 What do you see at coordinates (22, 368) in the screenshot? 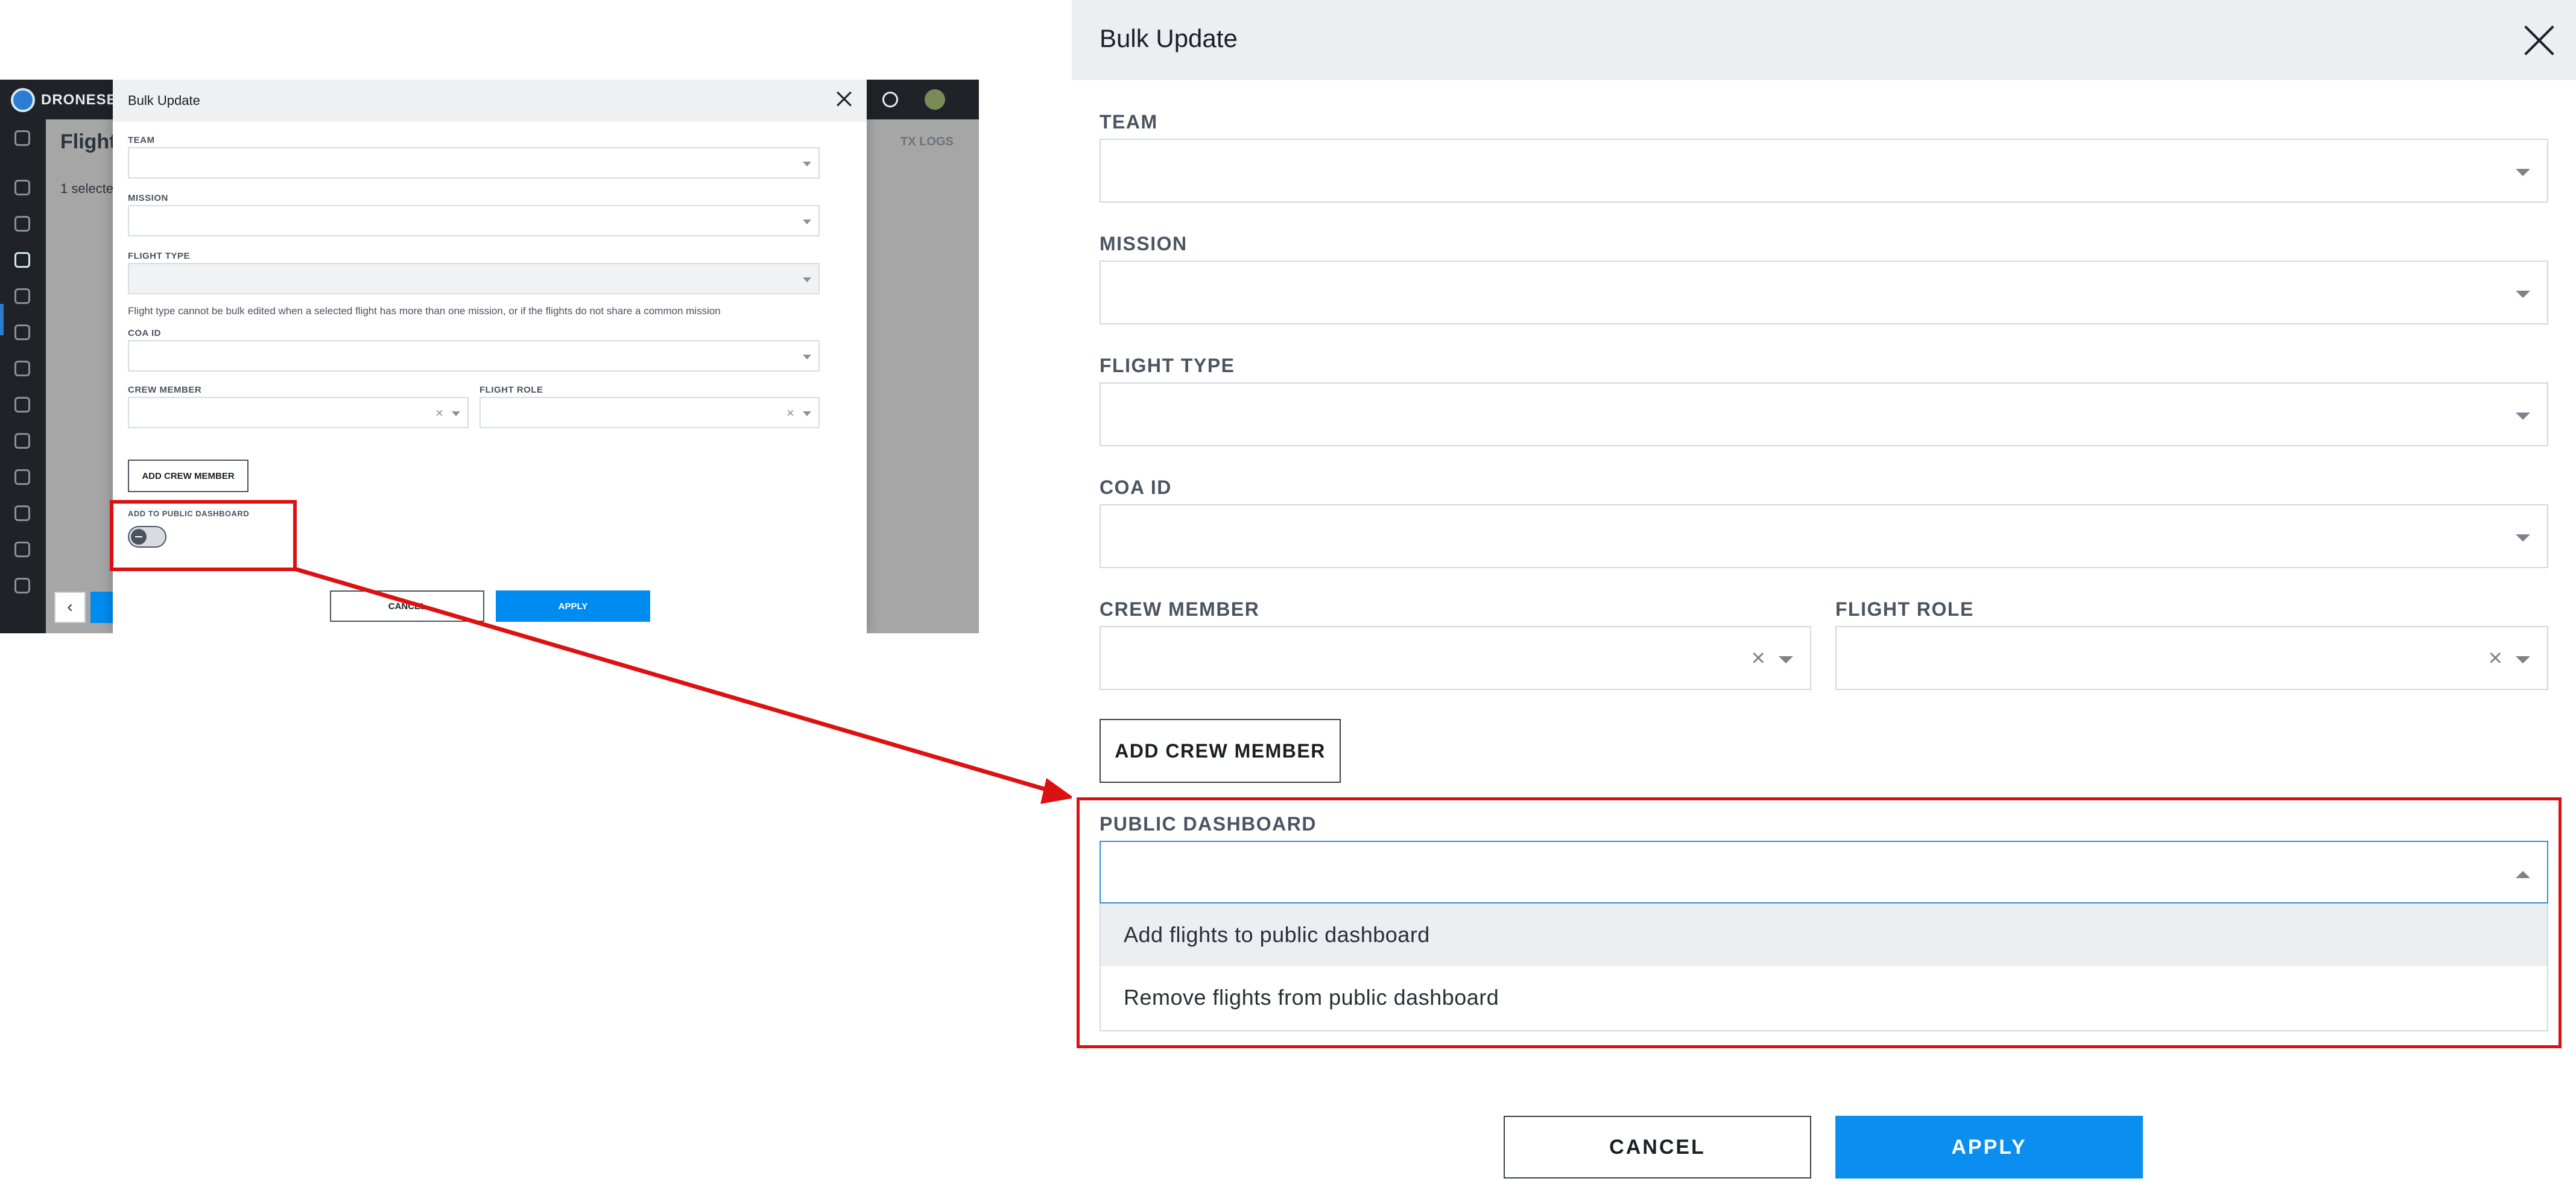
I see `map-icon` at bounding box center [22, 368].